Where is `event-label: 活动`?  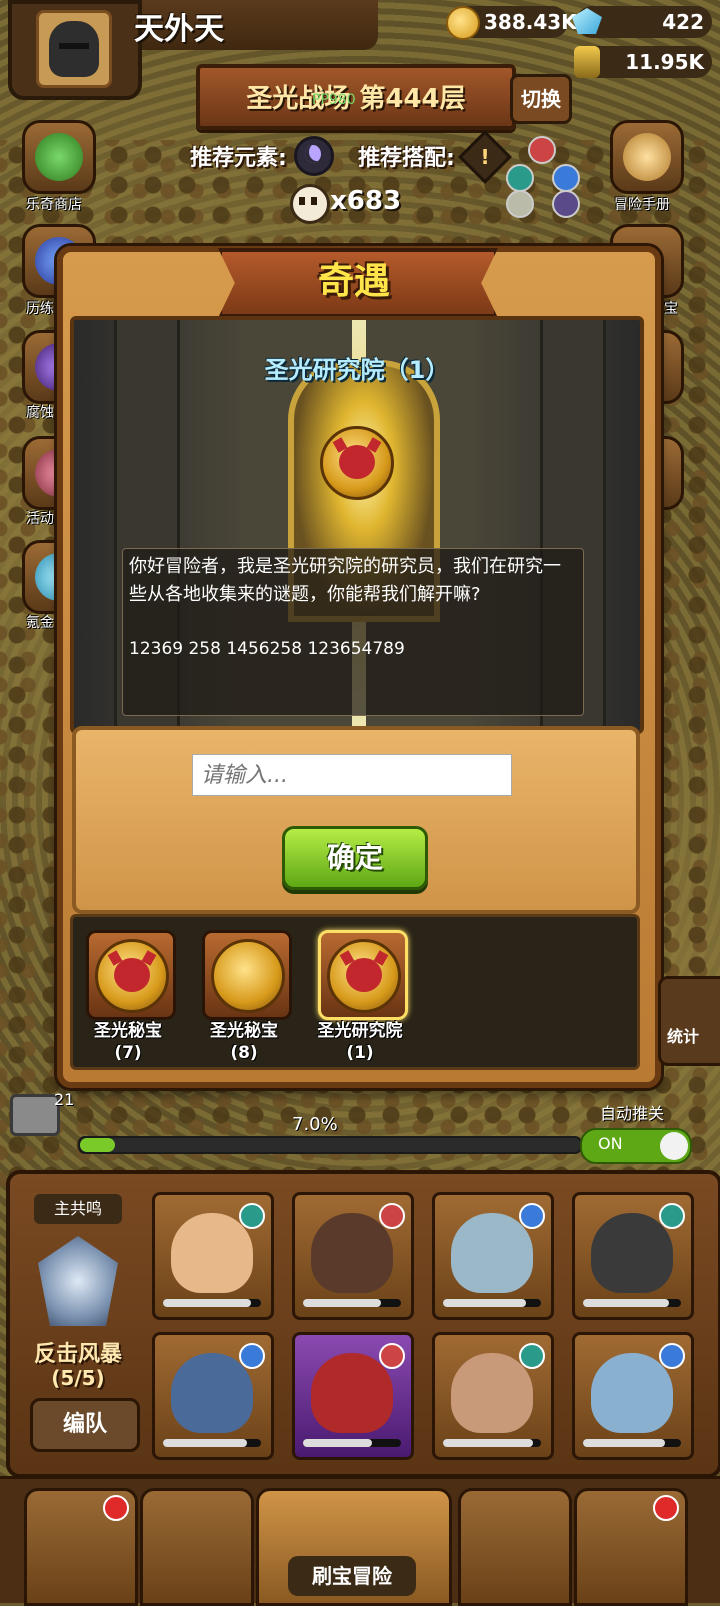 event-label: 活动 is located at coordinates (40, 519).